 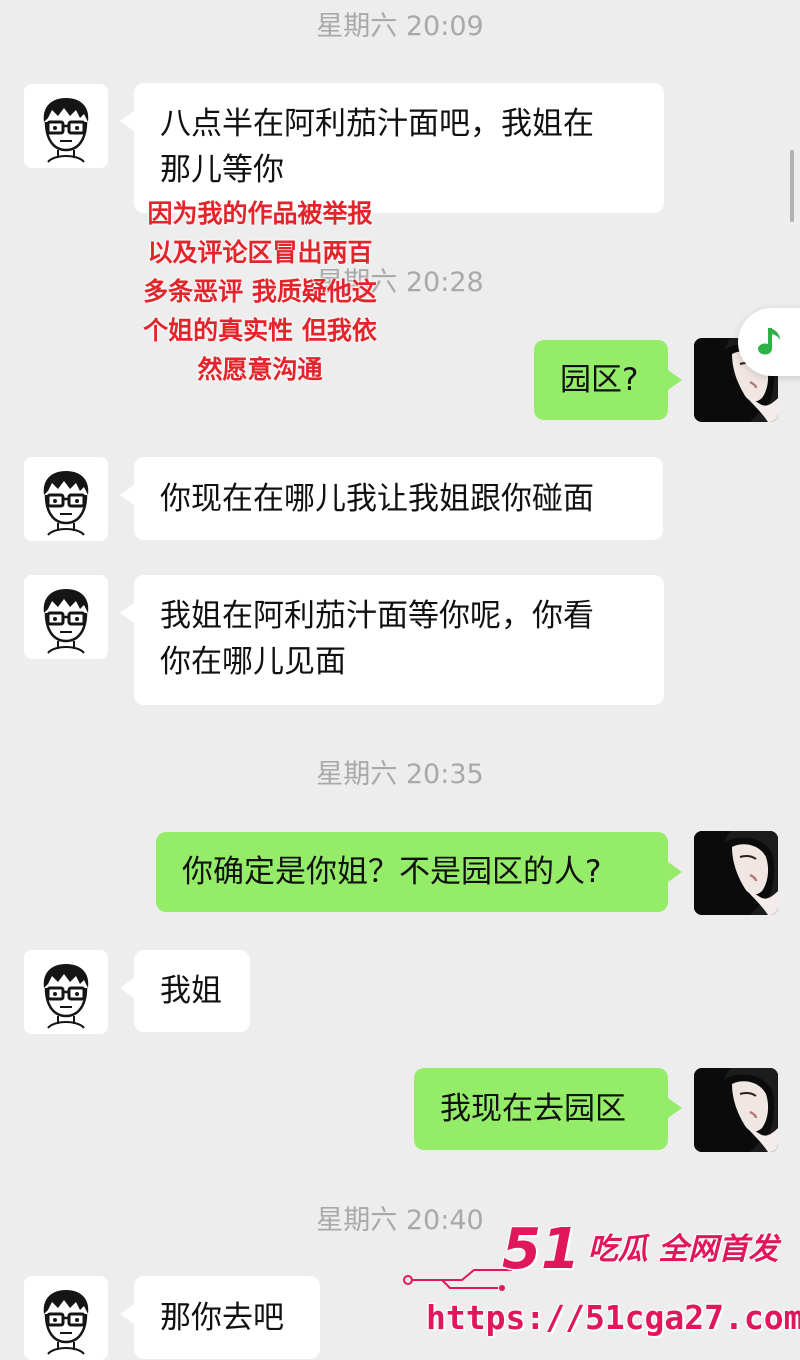 I want to click on message-bubble-incoming: 你现在在哪儿我让我姐跟你碰面, so click(x=391, y=498).